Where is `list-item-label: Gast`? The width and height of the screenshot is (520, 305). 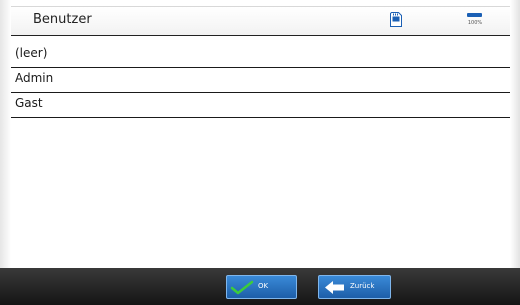
list-item-label: Gast is located at coordinates (29, 103).